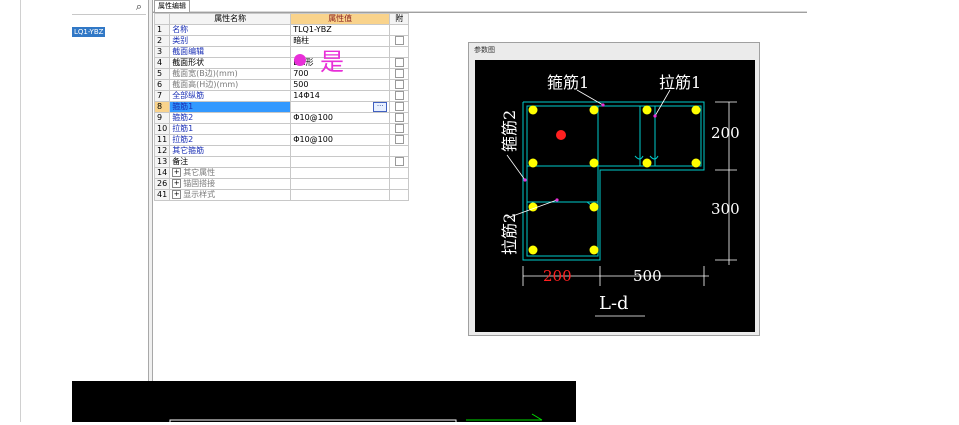 The height and width of the screenshot is (425, 959). Describe the element at coordinates (199, 173) in the screenshot. I see `property-name: 其它属性` at that location.